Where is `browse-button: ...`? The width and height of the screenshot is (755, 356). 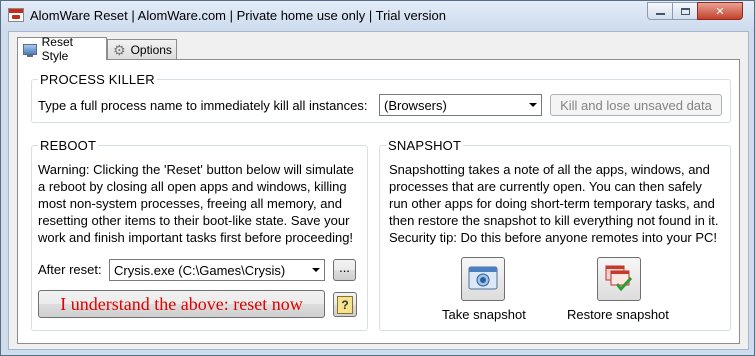 browse-button: ... is located at coordinates (344, 270).